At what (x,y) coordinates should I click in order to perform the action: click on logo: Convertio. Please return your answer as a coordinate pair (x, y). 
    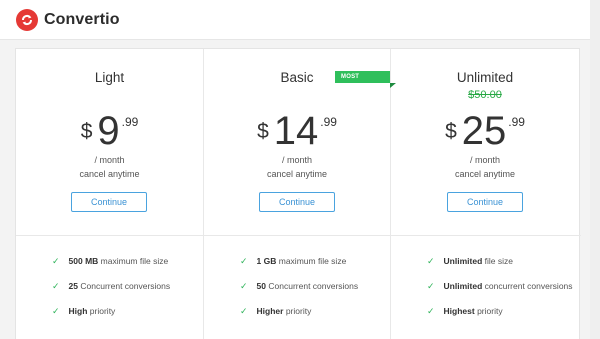
    Looking at the image, I should click on (68, 20).